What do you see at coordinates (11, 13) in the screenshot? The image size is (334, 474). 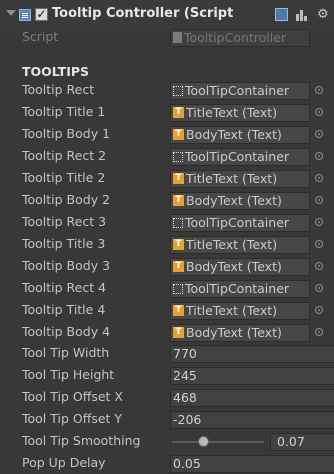 I see `foldout-arrow-icon` at bounding box center [11, 13].